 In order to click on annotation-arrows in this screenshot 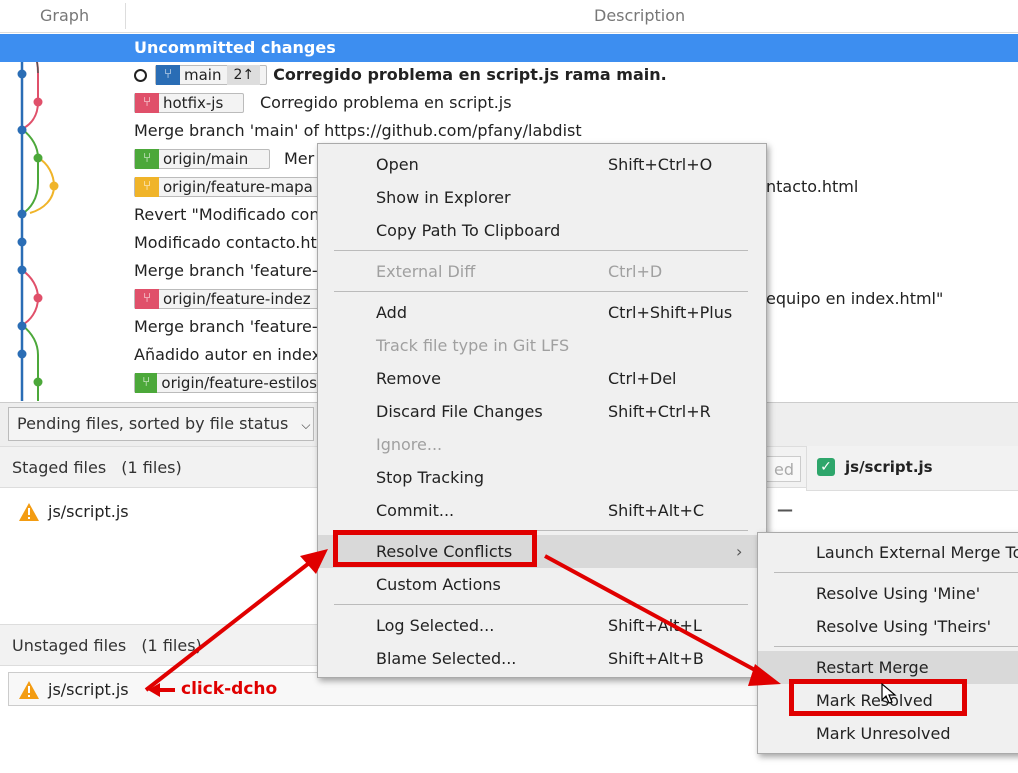, I will do `click(462, 623)`.